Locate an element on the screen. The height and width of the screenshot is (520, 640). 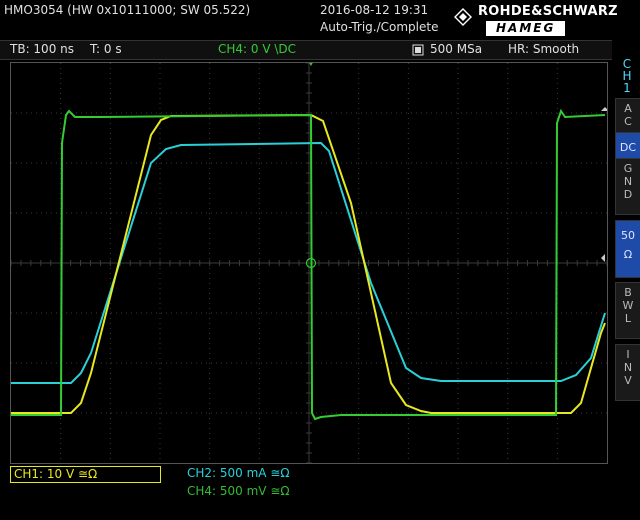
button-char: A is located at coordinates (628, 108).